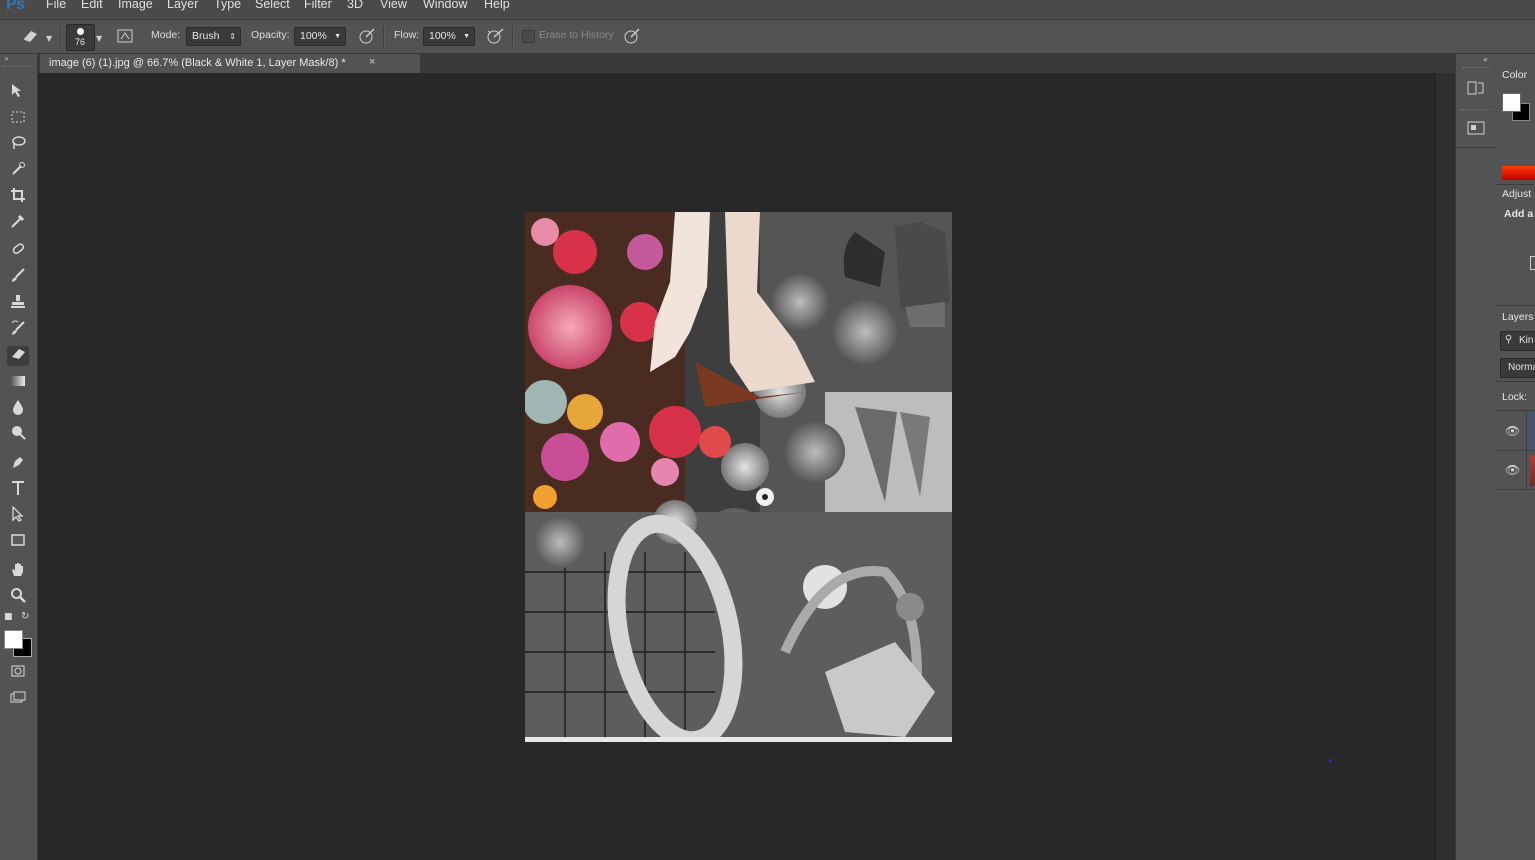 Image resolution: width=1535 pixels, height=860 pixels. I want to click on menu-select: Select, so click(272, 5).